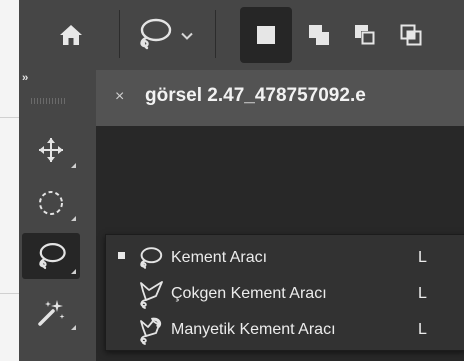 The width and height of the screenshot is (464, 361). I want to click on magic-wand-icon, so click(51, 313).